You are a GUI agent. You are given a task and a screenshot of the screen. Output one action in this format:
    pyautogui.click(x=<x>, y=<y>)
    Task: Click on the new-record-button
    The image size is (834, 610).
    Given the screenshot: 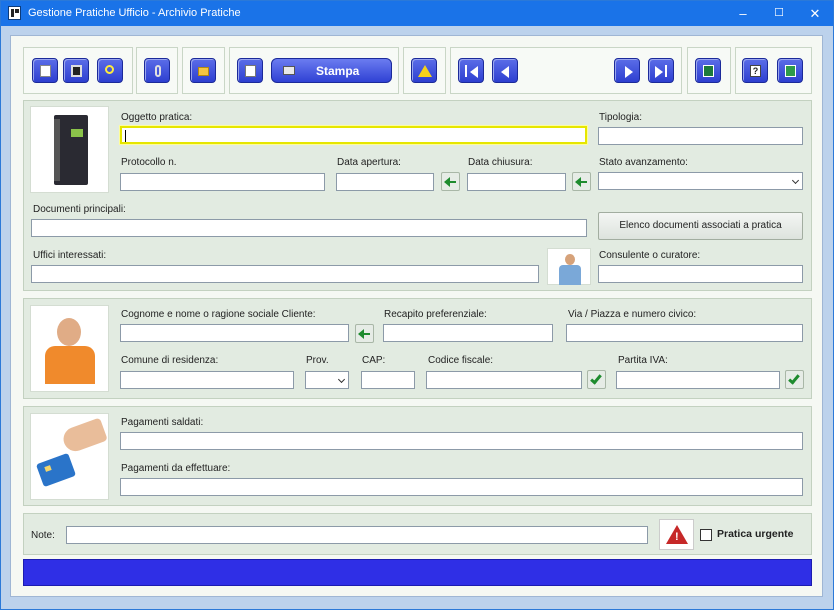 What is the action you would take?
    pyautogui.click(x=45, y=70)
    